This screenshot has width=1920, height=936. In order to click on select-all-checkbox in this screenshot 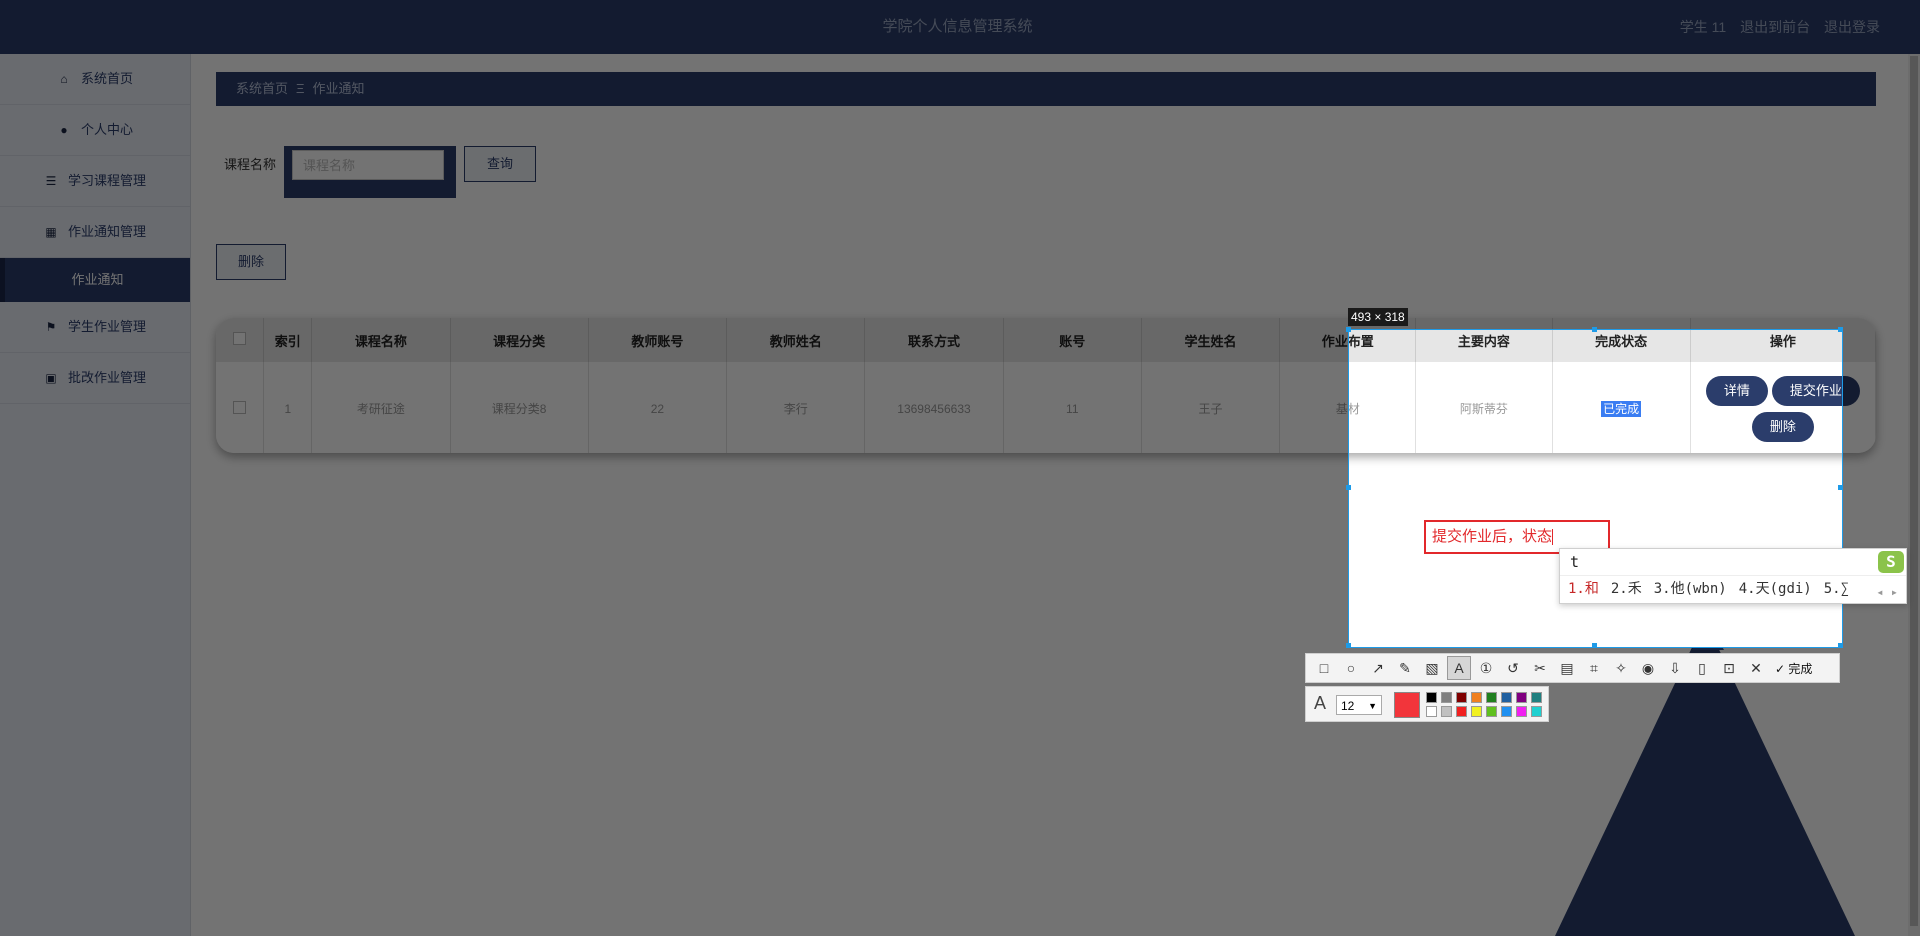, I will do `click(240, 338)`.